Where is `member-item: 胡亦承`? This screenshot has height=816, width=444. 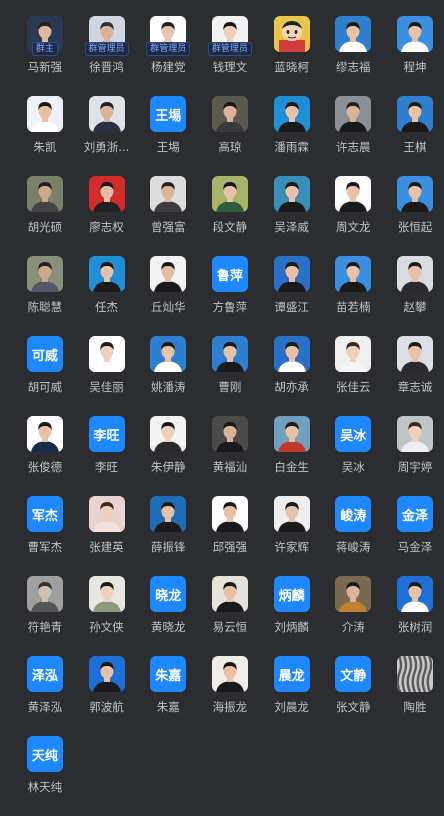
member-item: 胡亦承 is located at coordinates (292, 376).